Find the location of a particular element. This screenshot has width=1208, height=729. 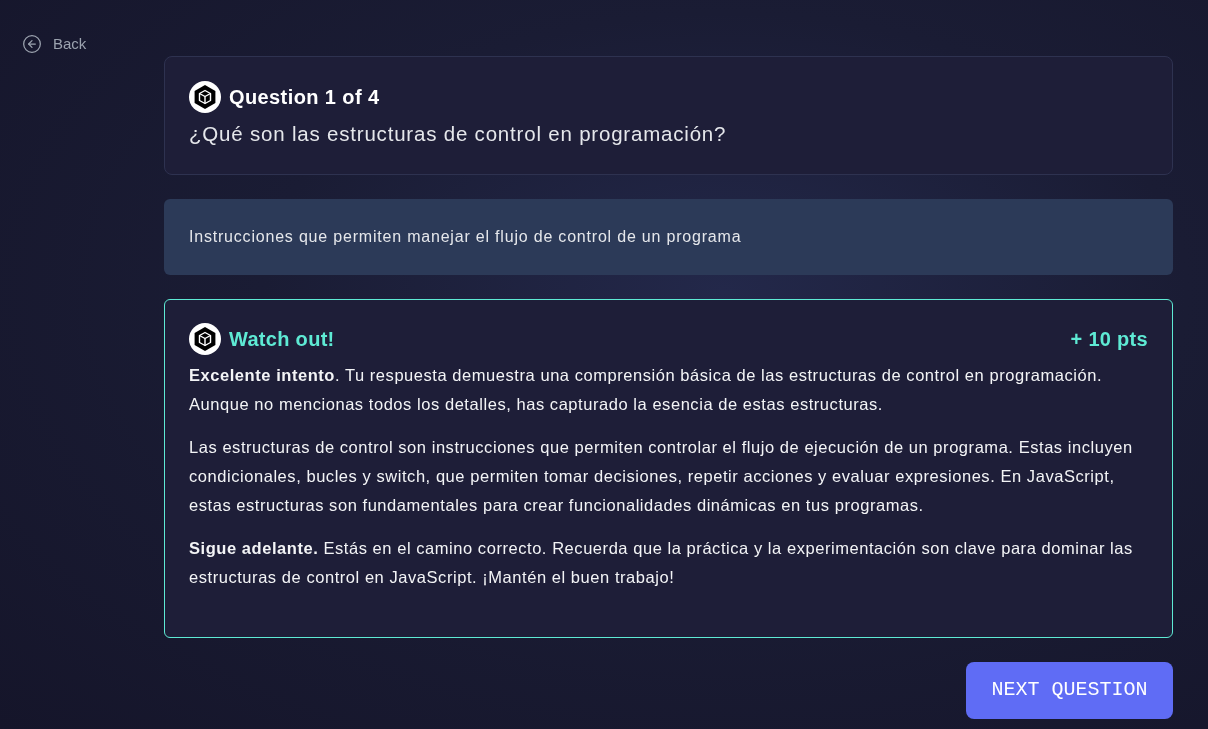

feedback-paragraph: Sigue adelante. Estás en el camino correcto. Recuerda que la práctica y la experimentación son clave para dominar las estructuras de control en JavaScript. ¡Mantén el buen trabajo! is located at coordinates (661, 562).